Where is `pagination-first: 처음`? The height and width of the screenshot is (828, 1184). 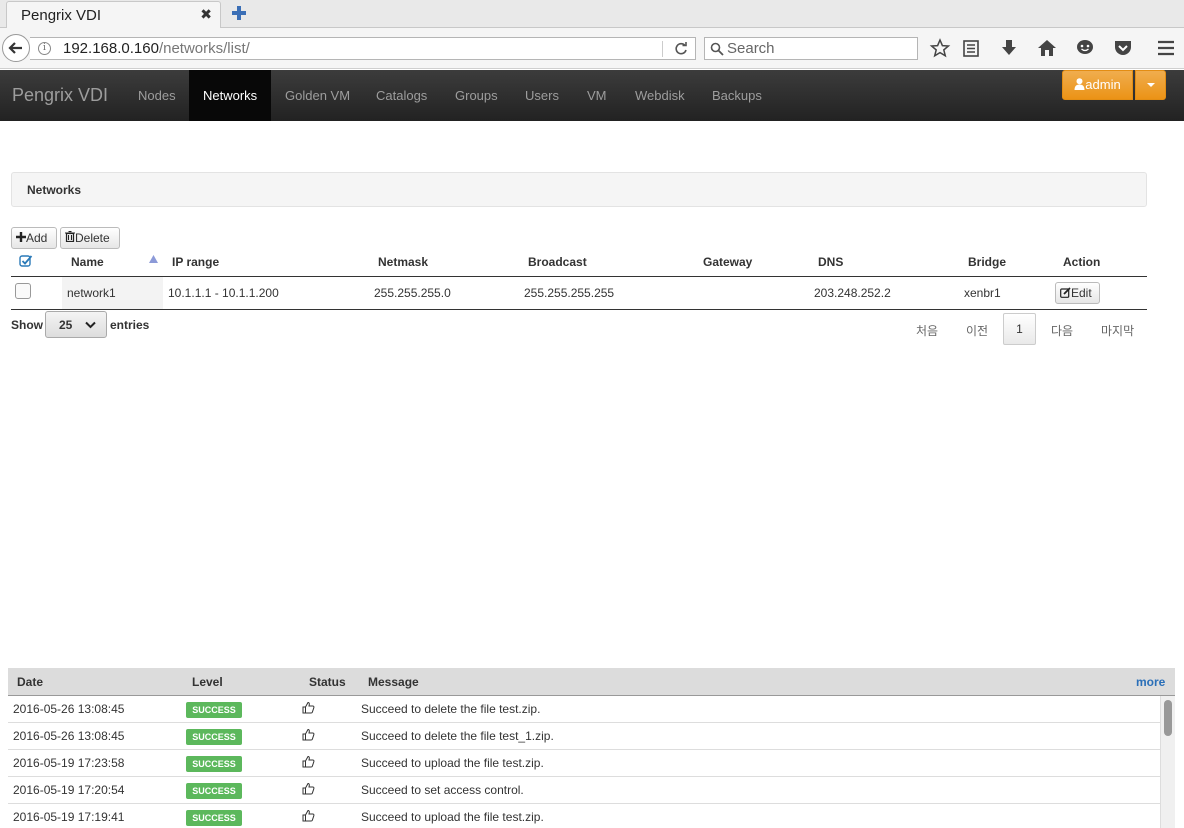
pagination-first: 처음 is located at coordinates (927, 330).